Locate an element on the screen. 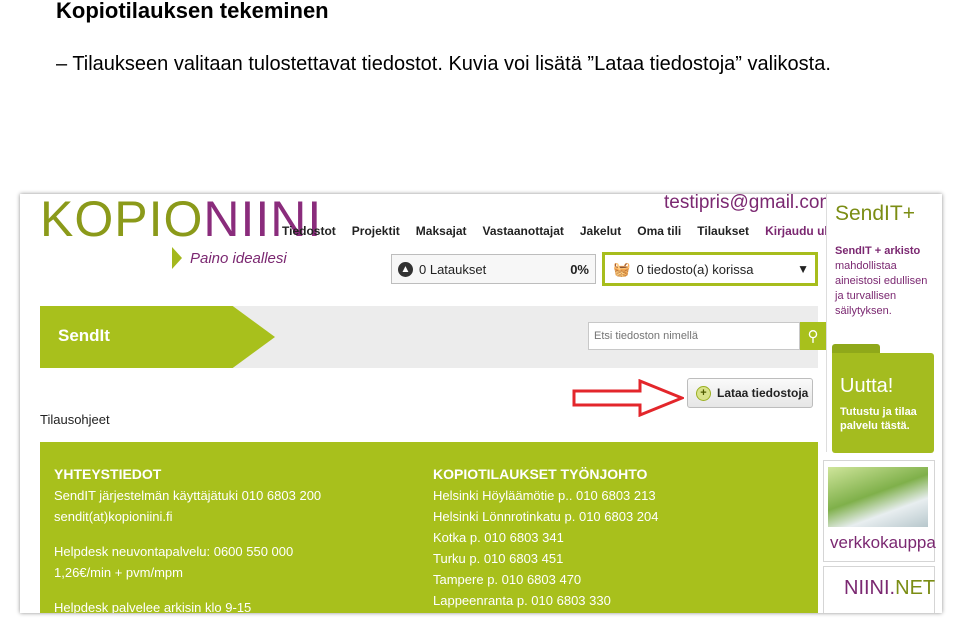 This screenshot has width=960, height=633. sendit-plus-title: SendIT+ is located at coordinates (875, 213).